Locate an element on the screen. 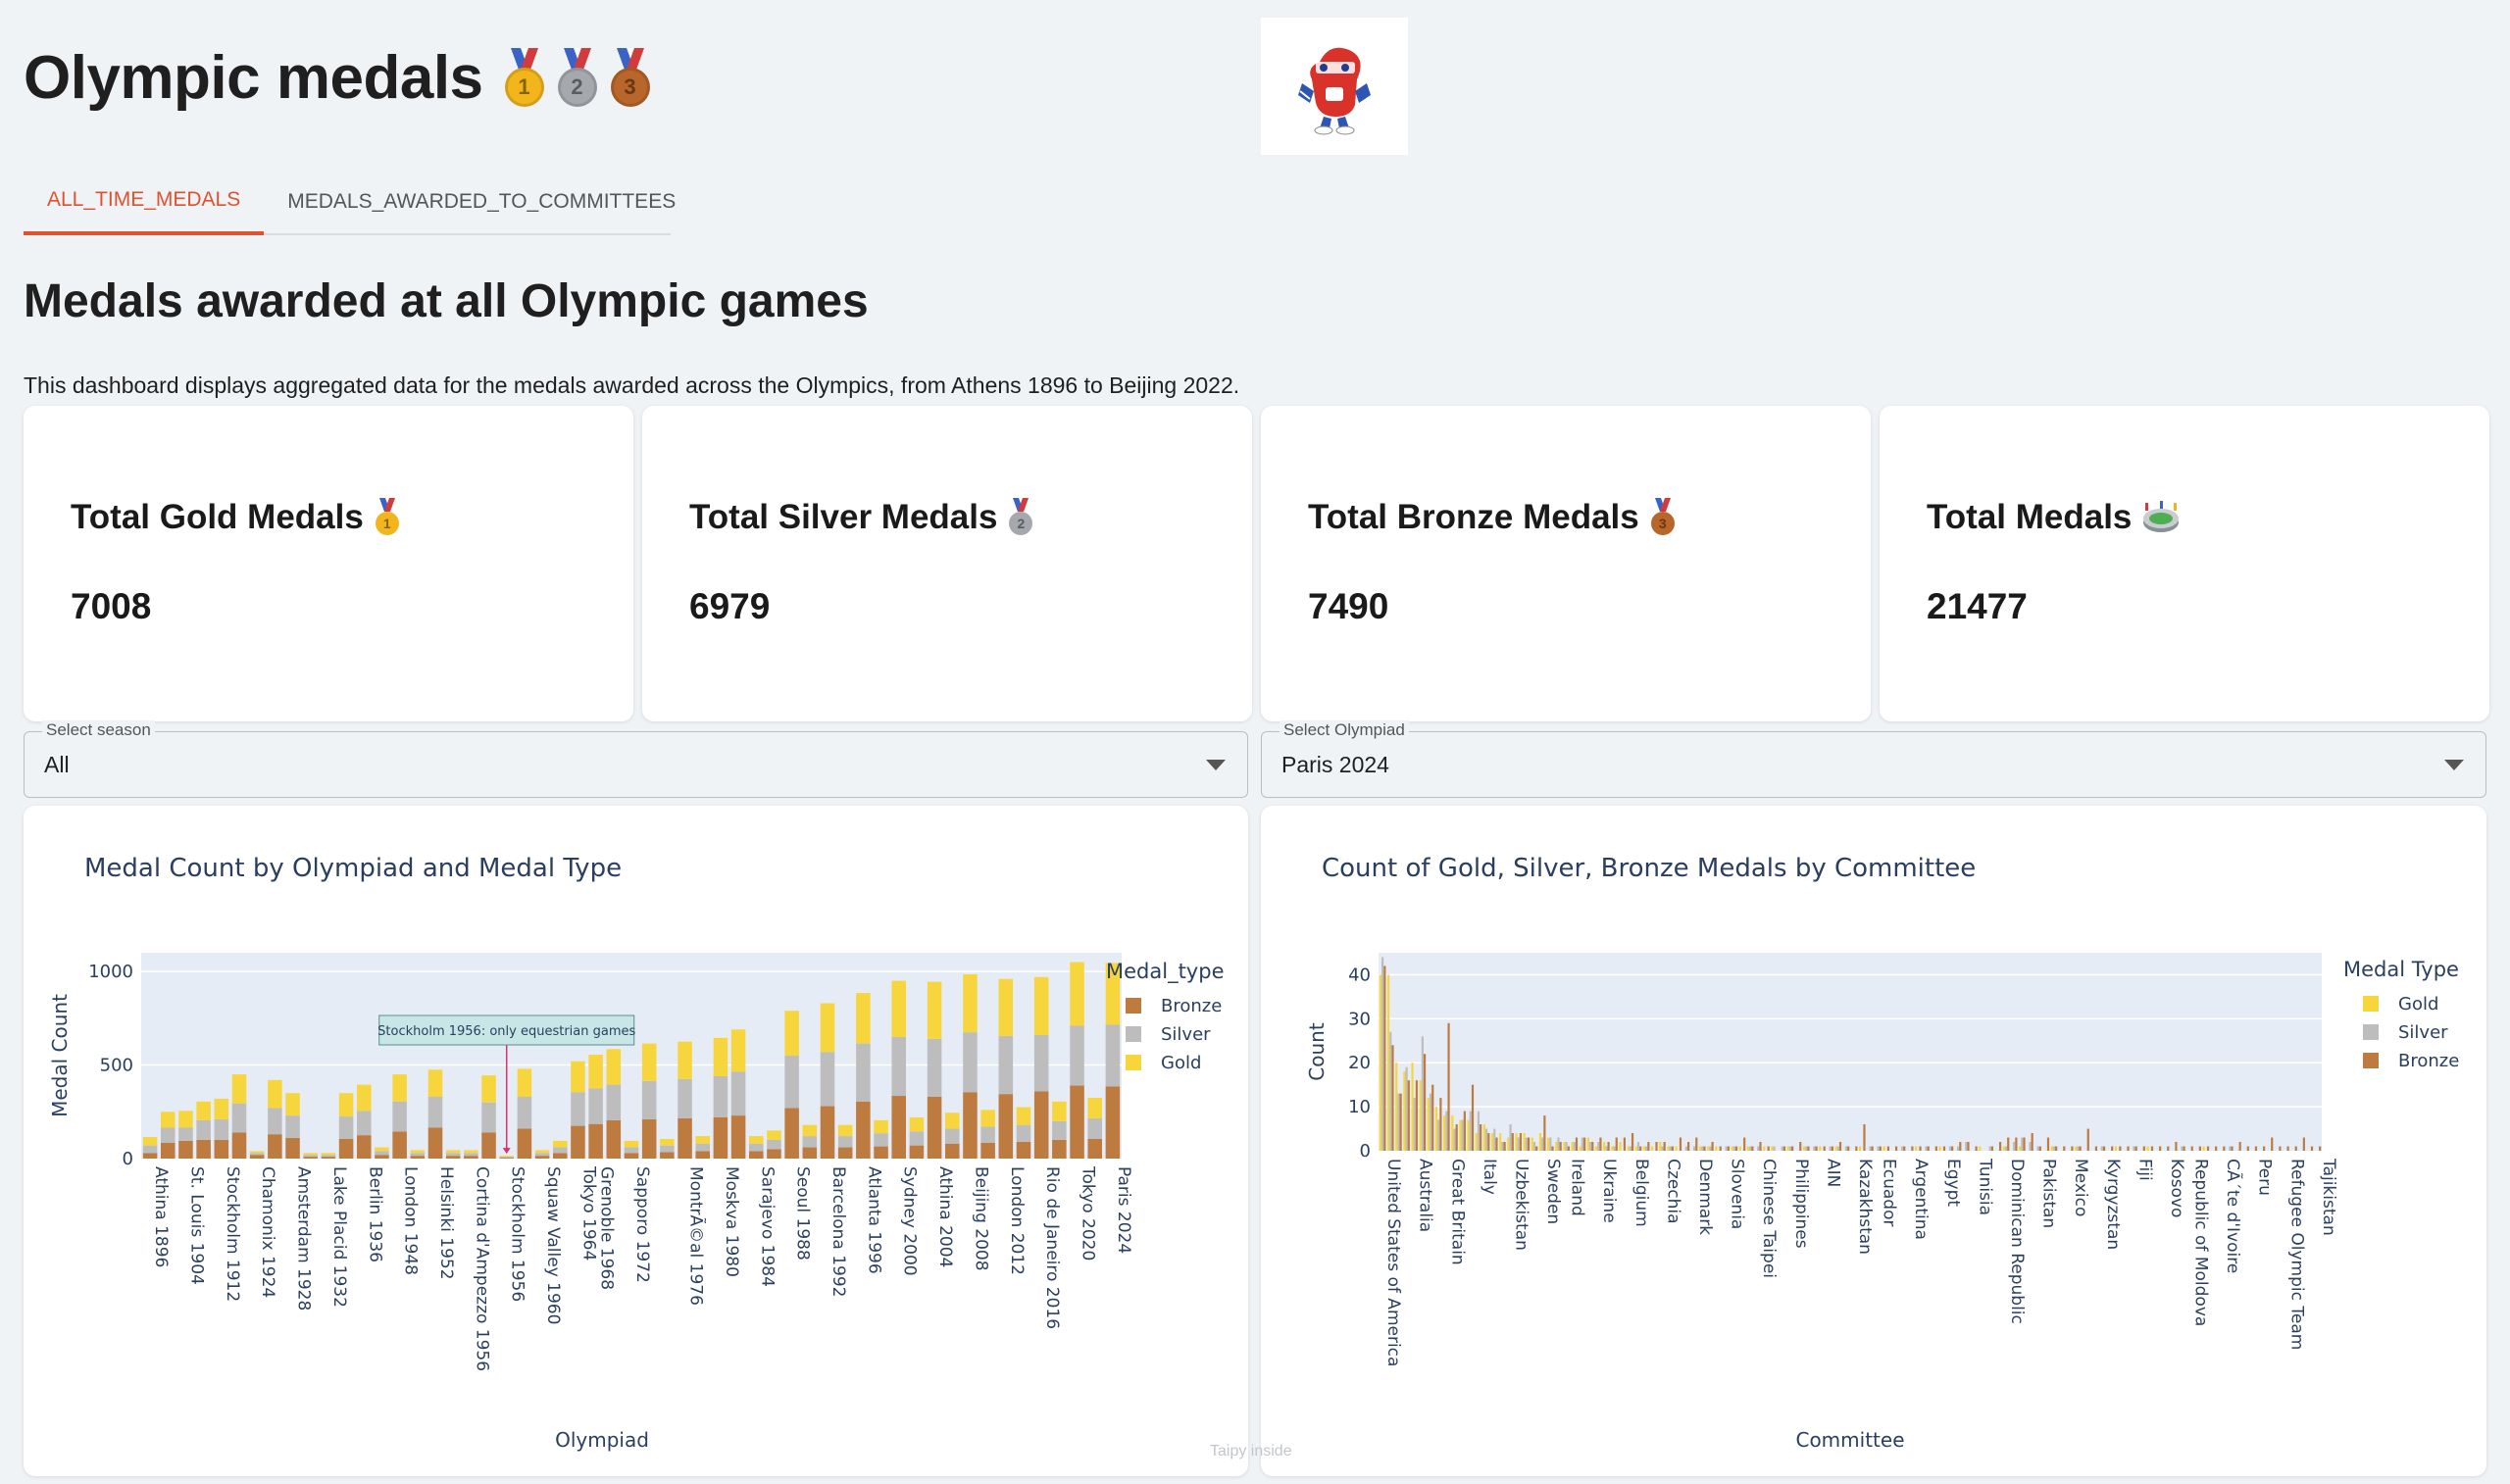 This screenshot has width=2510, height=1484. olympiad-select-value: Paris 2024 is located at coordinates (1335, 764).